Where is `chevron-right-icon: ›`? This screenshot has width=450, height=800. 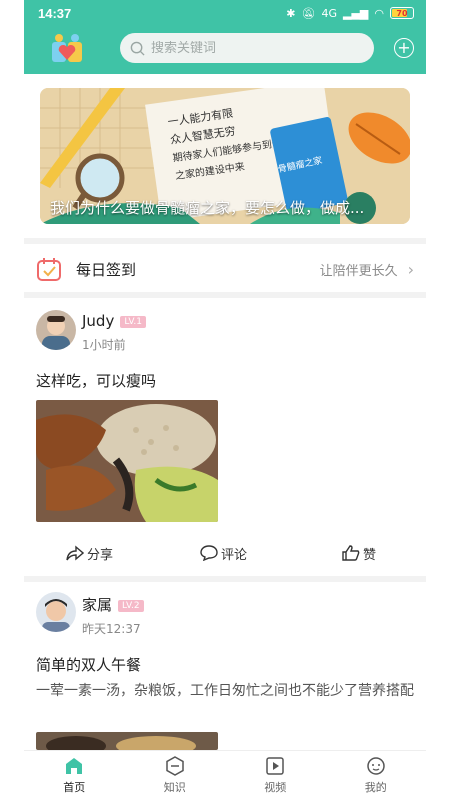
chevron-right-icon: › is located at coordinates (410, 269).